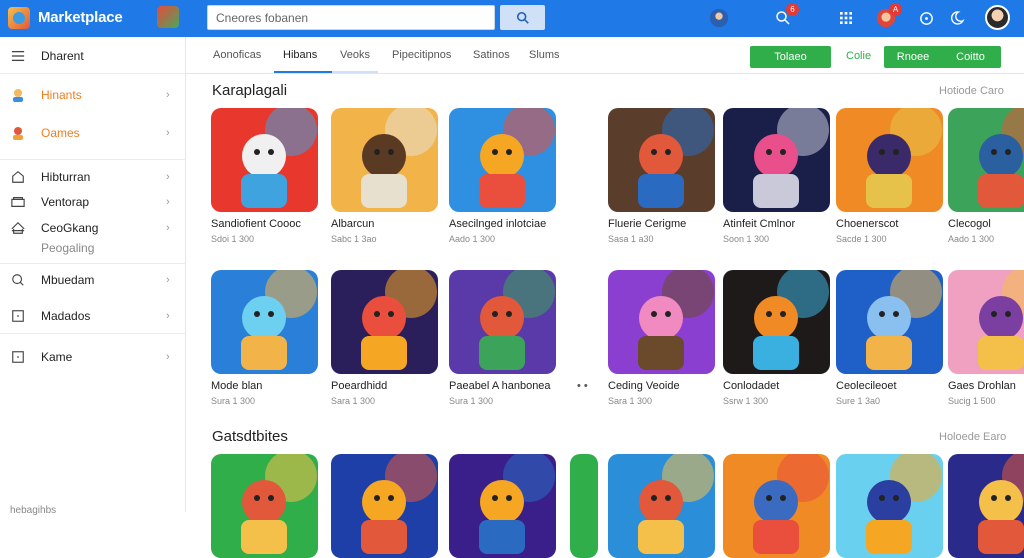 Image resolution: width=1024 pixels, height=558 pixels. I want to click on action-button-2: Rnoee, so click(913, 57).